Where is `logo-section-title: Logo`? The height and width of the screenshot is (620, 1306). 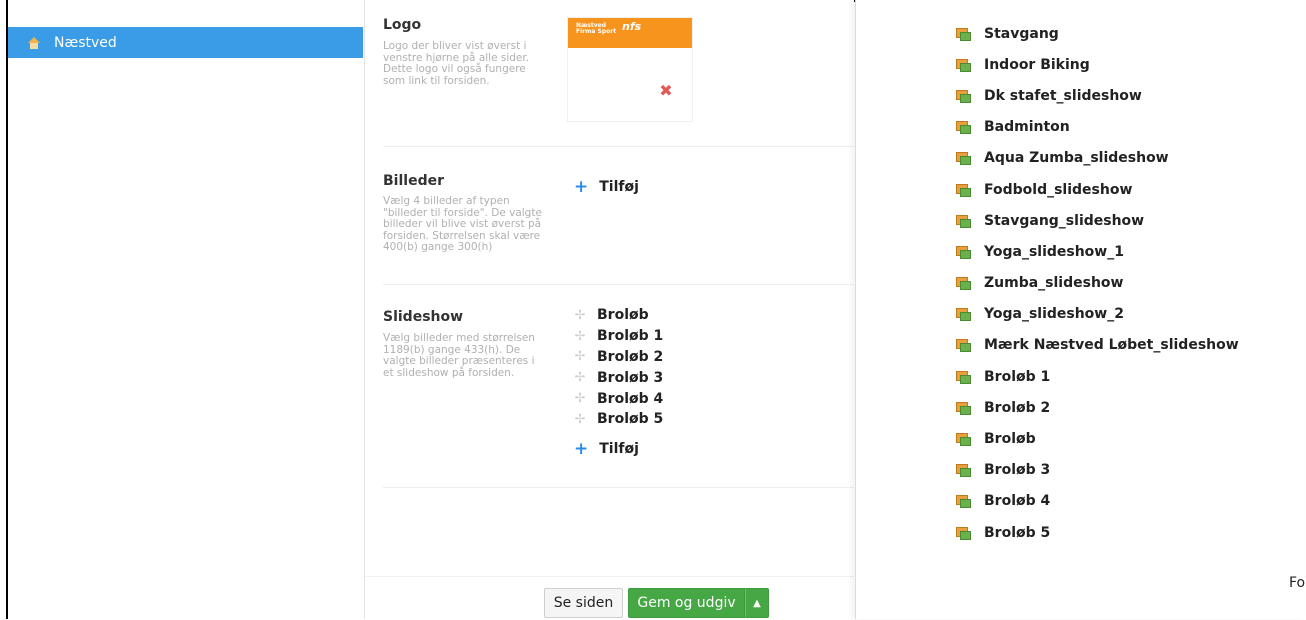 logo-section-title: Logo is located at coordinates (402, 25).